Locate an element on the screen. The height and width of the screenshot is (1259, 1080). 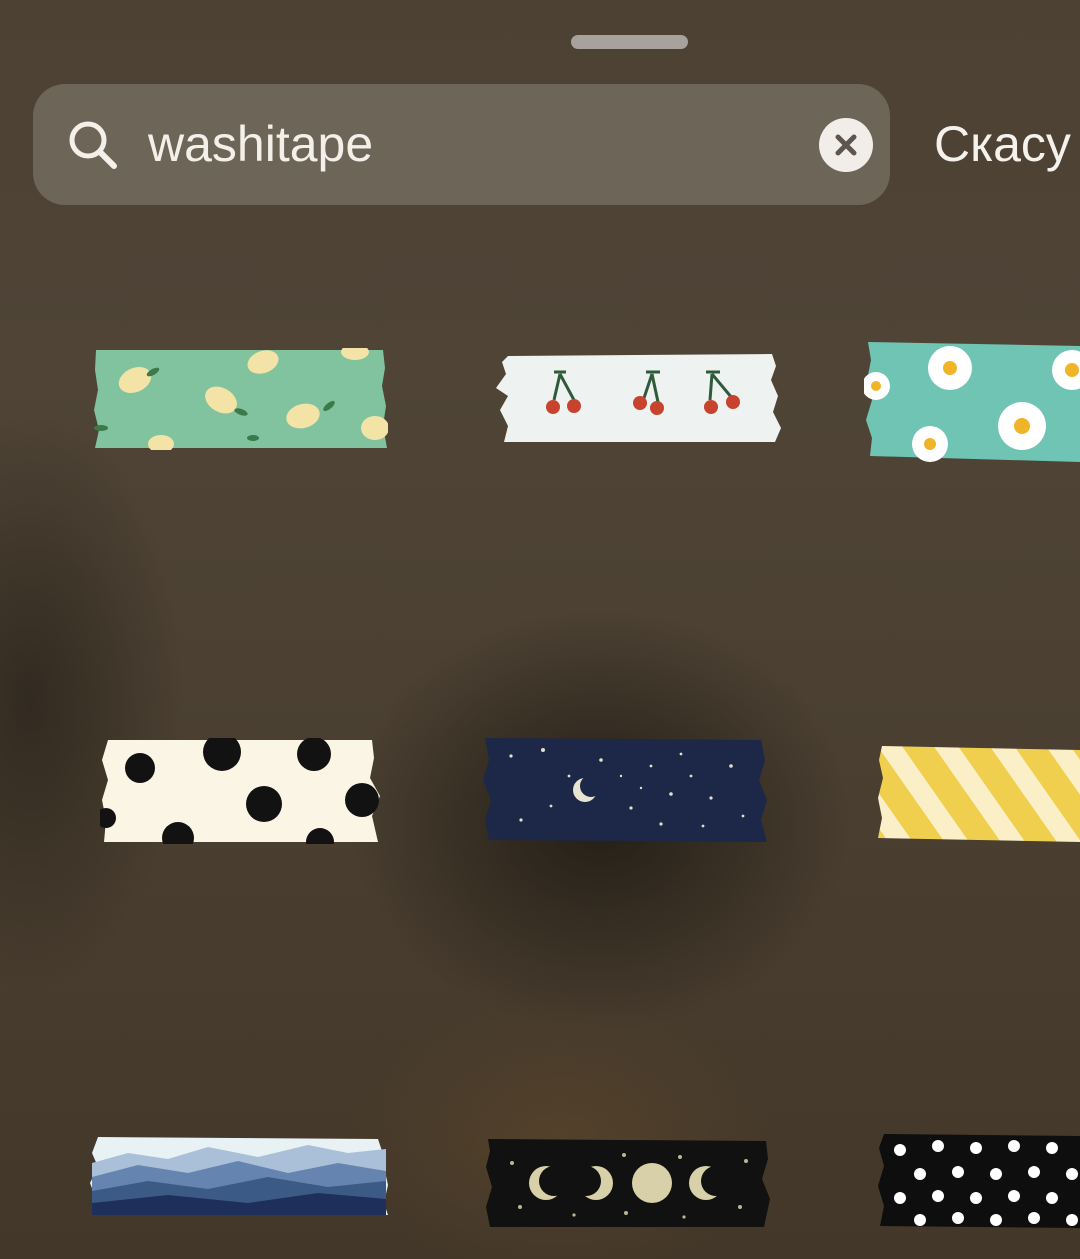
search-icon is located at coordinates (94, 146).